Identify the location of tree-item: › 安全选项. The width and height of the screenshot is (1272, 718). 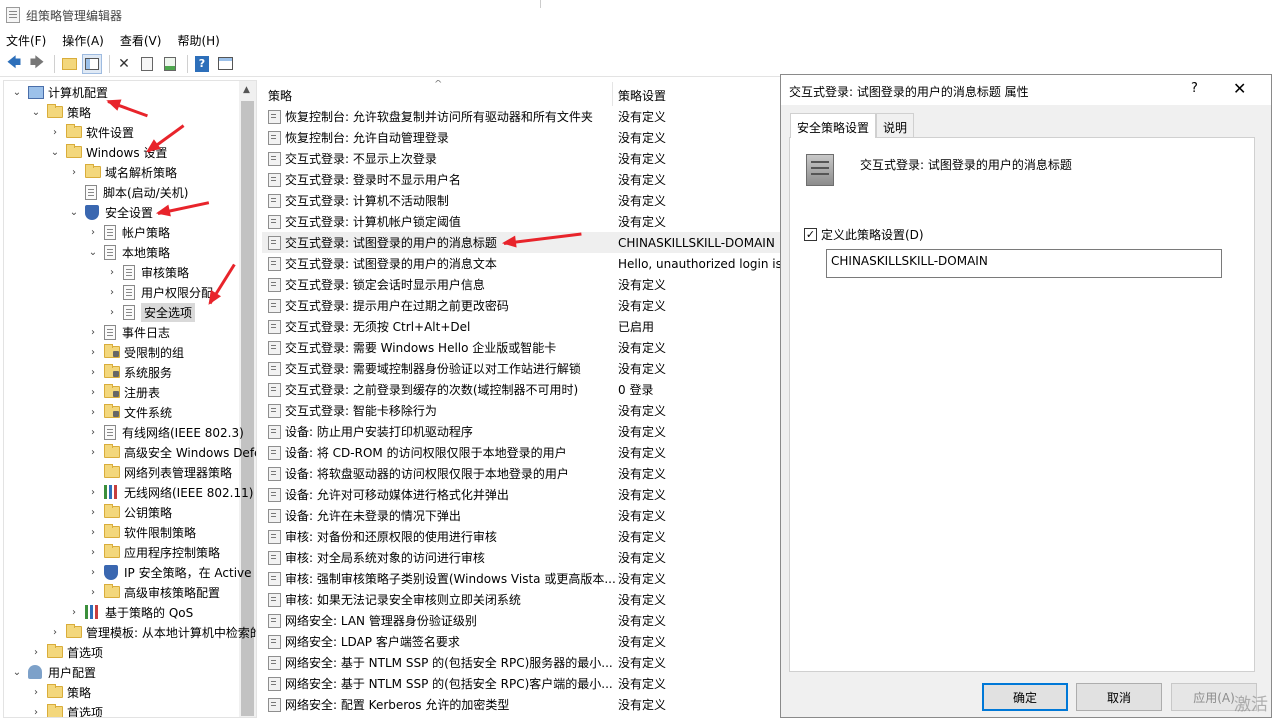
(151, 312).